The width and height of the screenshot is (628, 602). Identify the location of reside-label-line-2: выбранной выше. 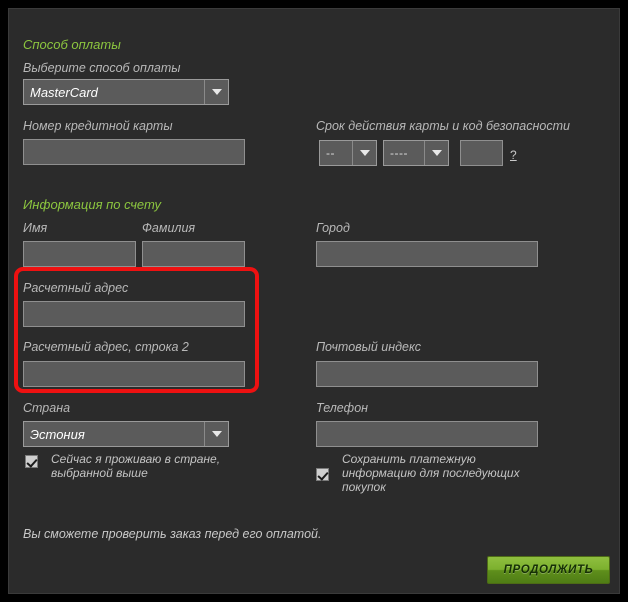
(99, 473).